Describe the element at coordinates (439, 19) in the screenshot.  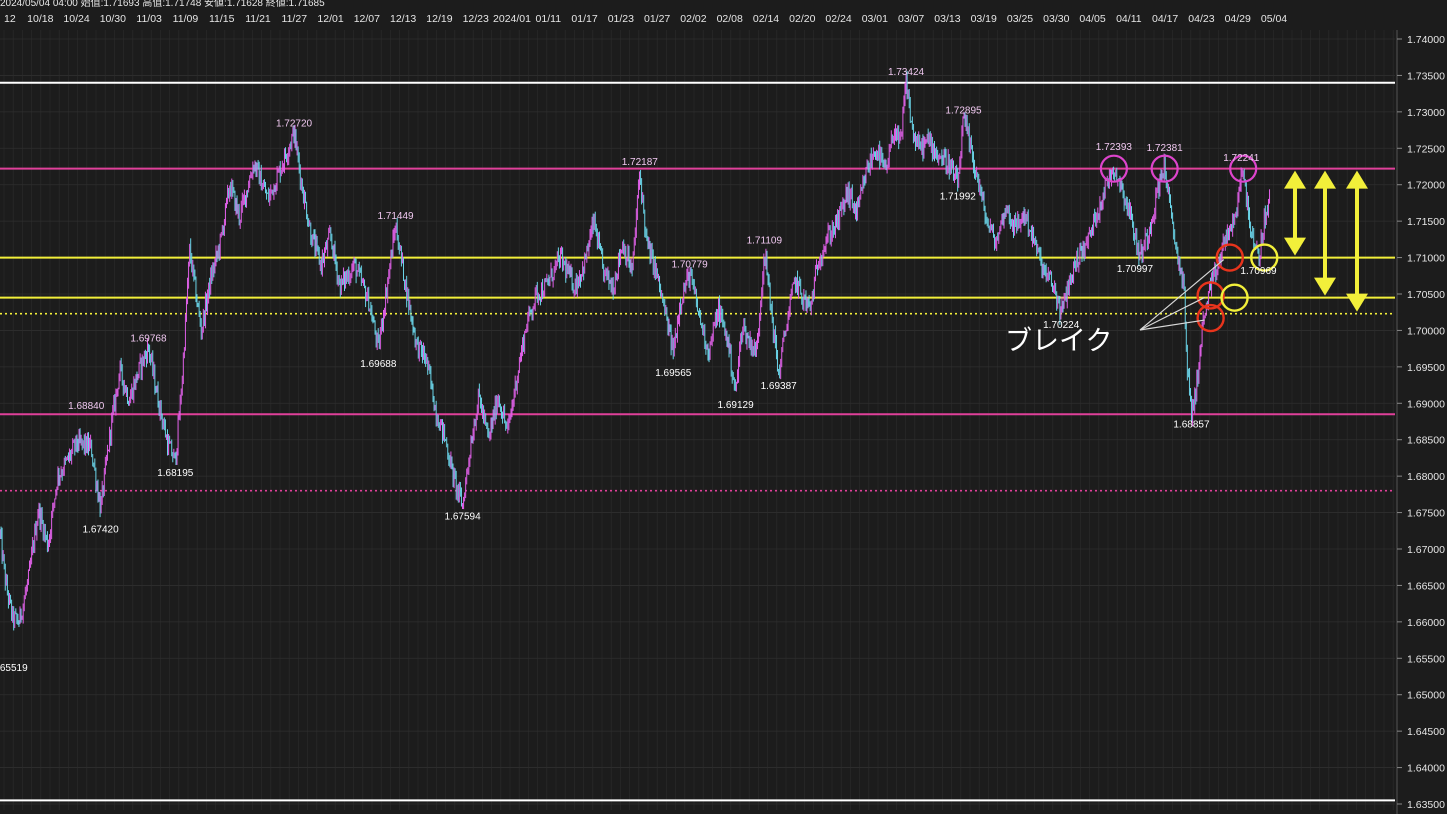
I see `x-date-label: 12/19` at that location.